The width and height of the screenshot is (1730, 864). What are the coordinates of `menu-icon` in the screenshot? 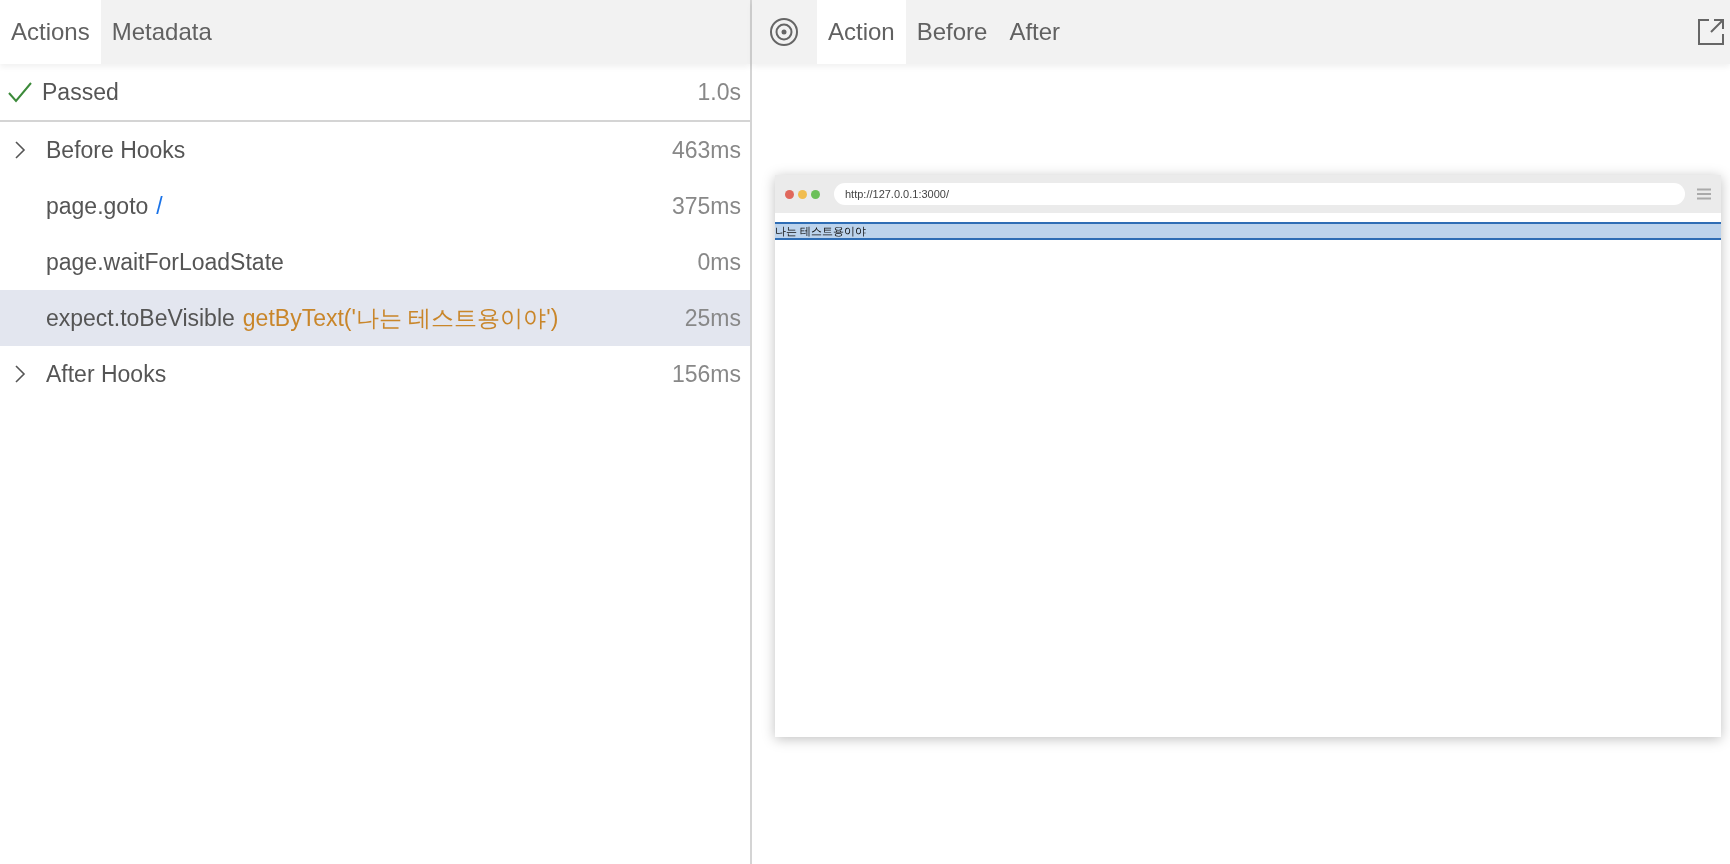 It's located at (1704, 194).